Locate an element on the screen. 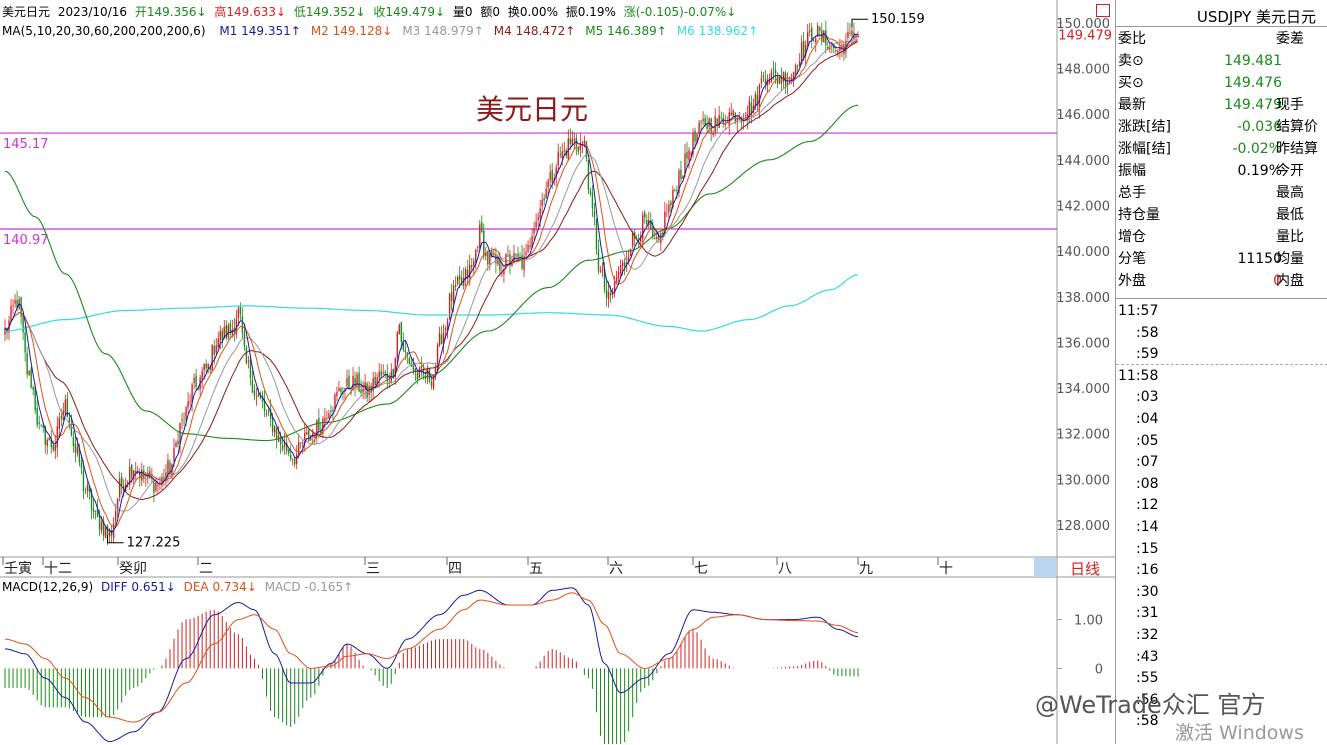 This screenshot has height=745, width=1327. ma200-line is located at coordinates (432, 303).